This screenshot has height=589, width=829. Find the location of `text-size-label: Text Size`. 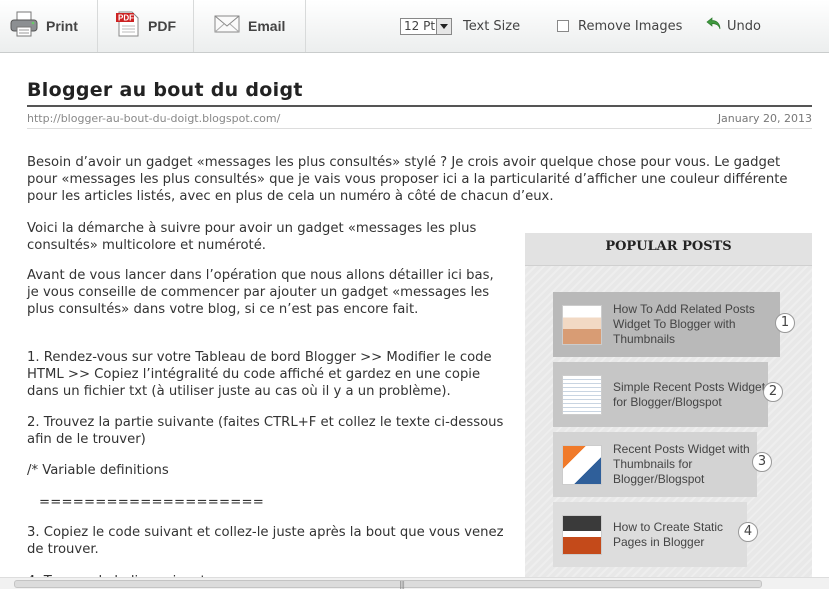

text-size-label: Text Size is located at coordinates (492, 26).